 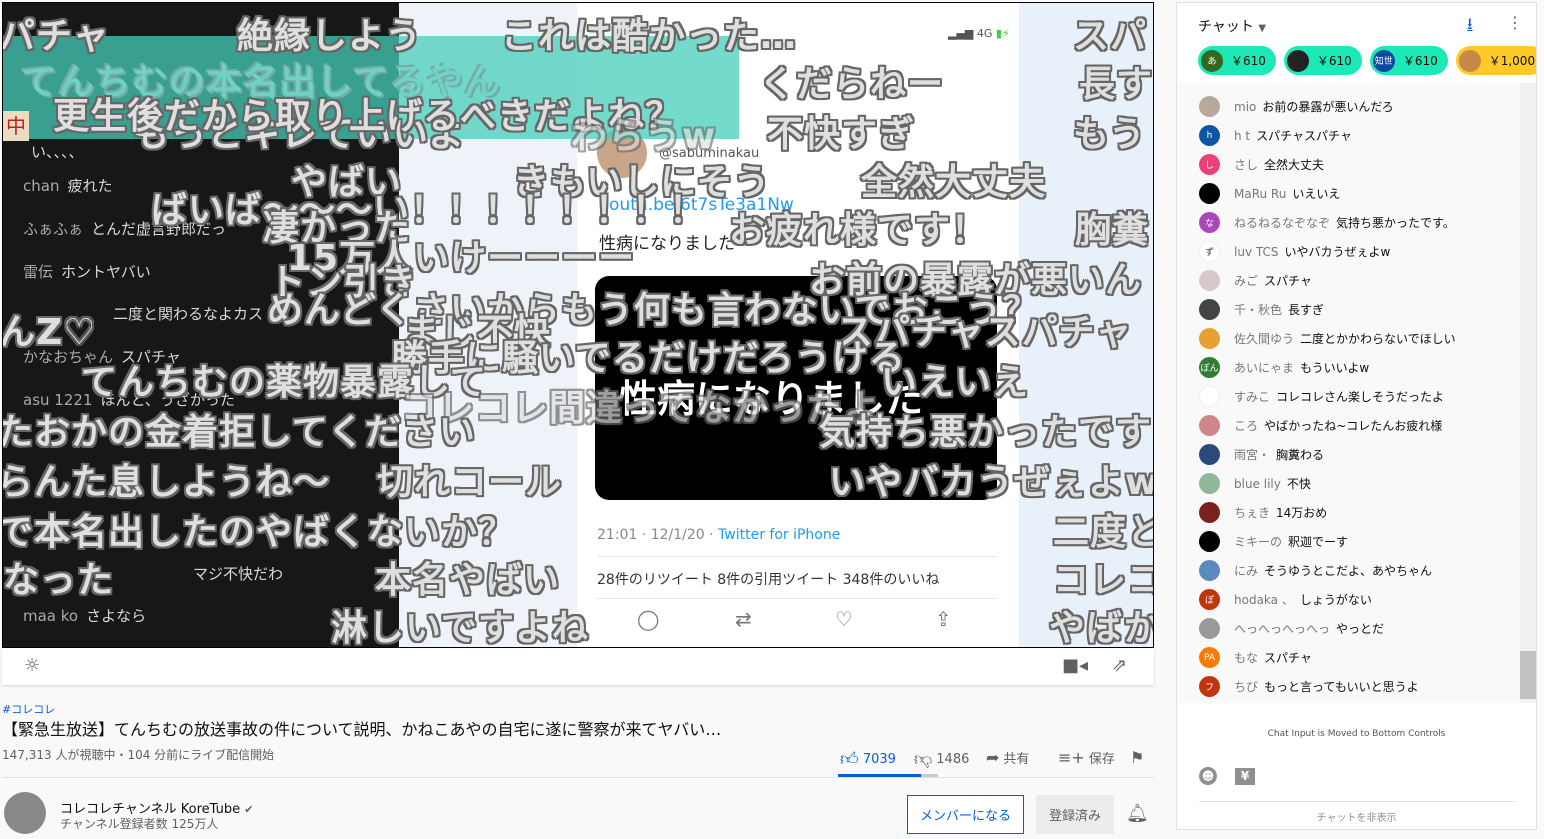 I want to click on like-button: 👍︎ 7039, so click(x=868, y=759).